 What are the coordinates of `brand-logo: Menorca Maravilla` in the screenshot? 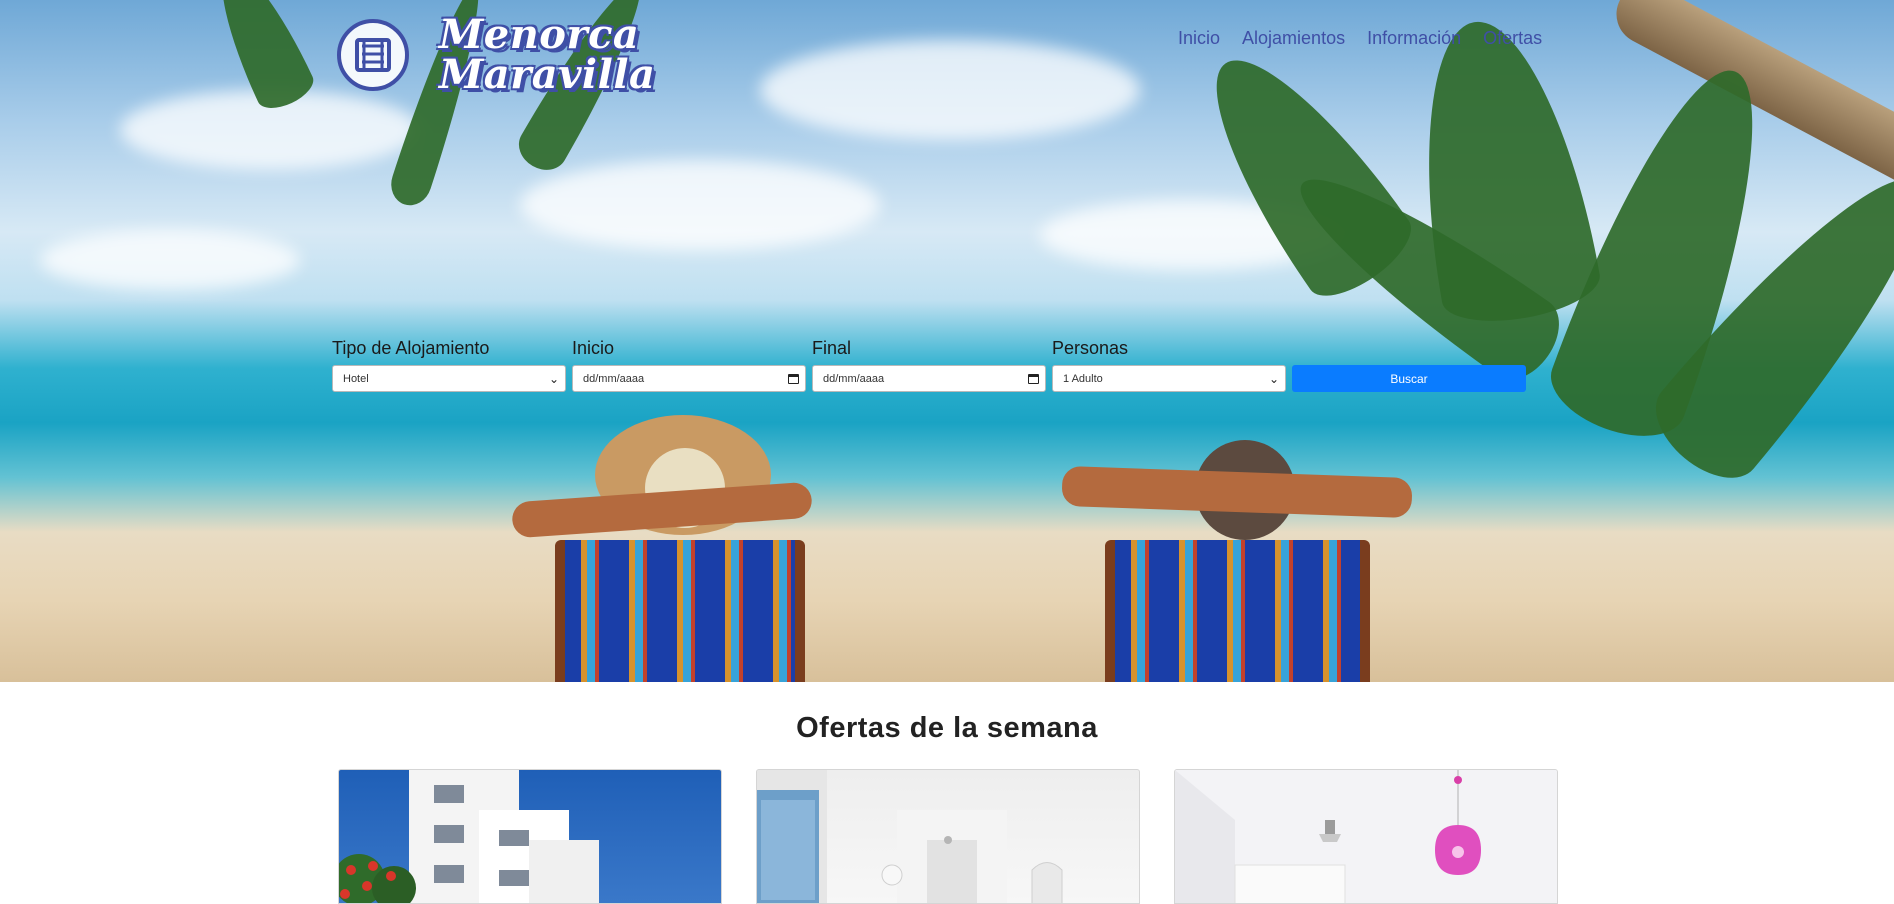 It's located at (496, 55).